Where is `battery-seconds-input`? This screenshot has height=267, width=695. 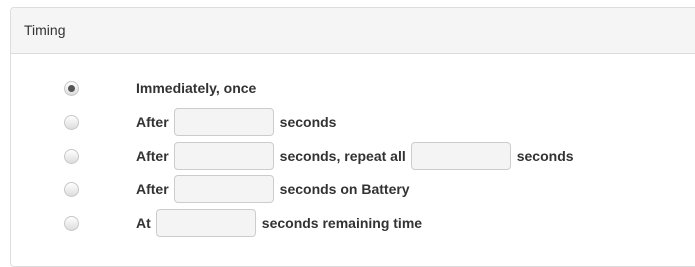
battery-seconds-input is located at coordinates (223, 189).